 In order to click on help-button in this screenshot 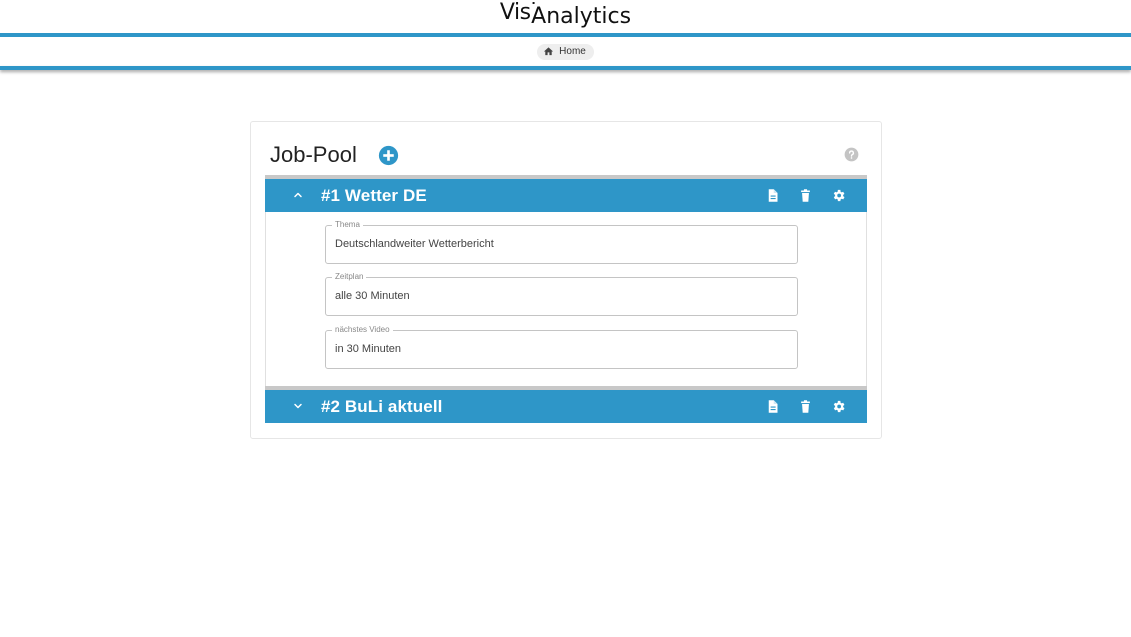, I will do `click(851, 154)`.